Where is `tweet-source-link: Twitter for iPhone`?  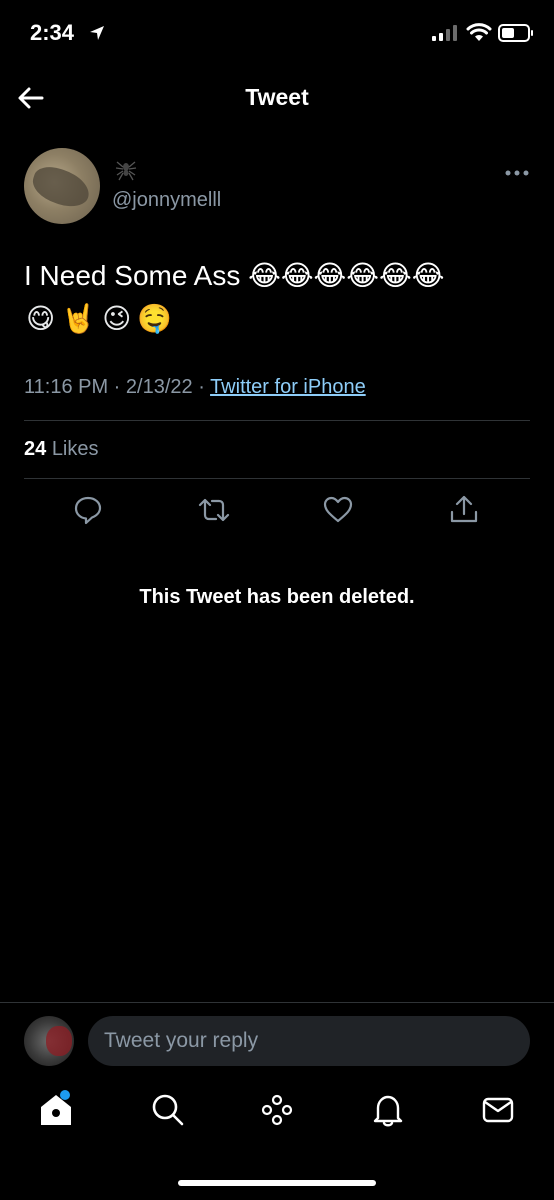
tweet-source-link: Twitter for iPhone is located at coordinates (288, 387).